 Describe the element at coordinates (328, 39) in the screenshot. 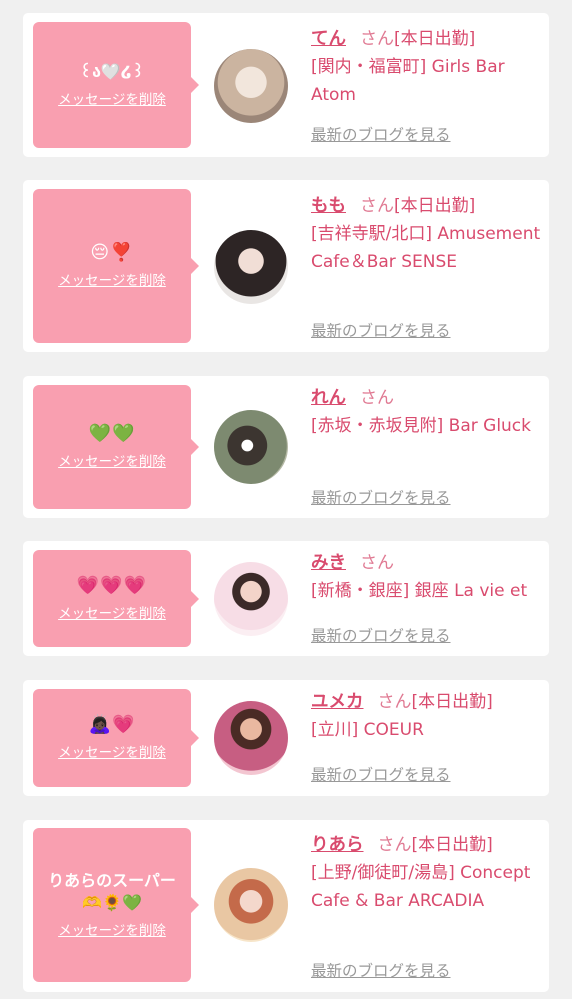

I see `cast-name-link: てん` at that location.